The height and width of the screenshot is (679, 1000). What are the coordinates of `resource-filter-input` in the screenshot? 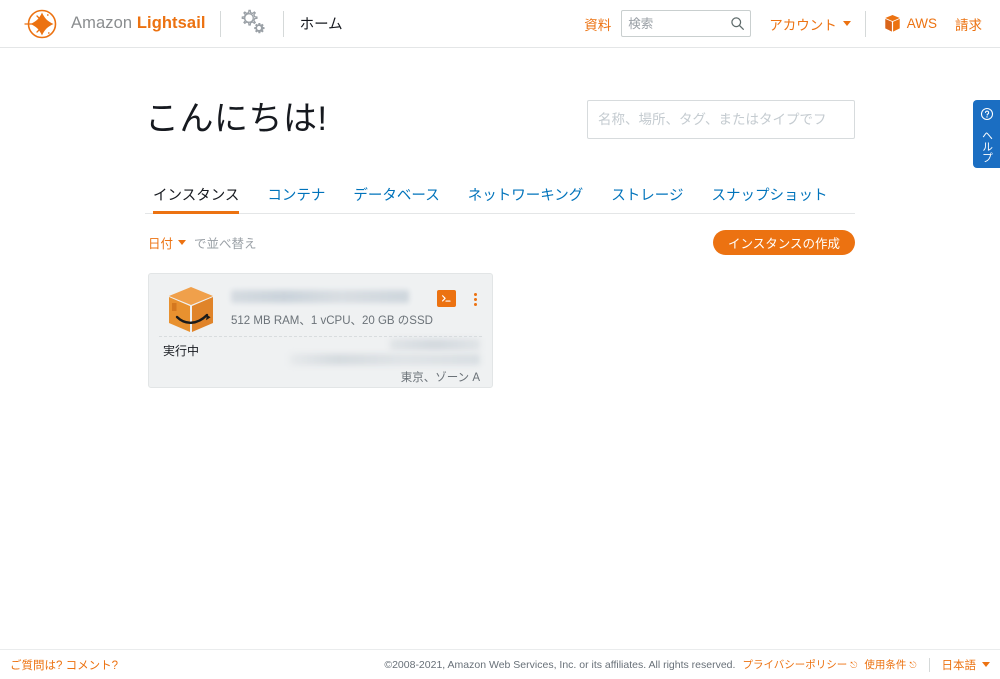 It's located at (721, 119).